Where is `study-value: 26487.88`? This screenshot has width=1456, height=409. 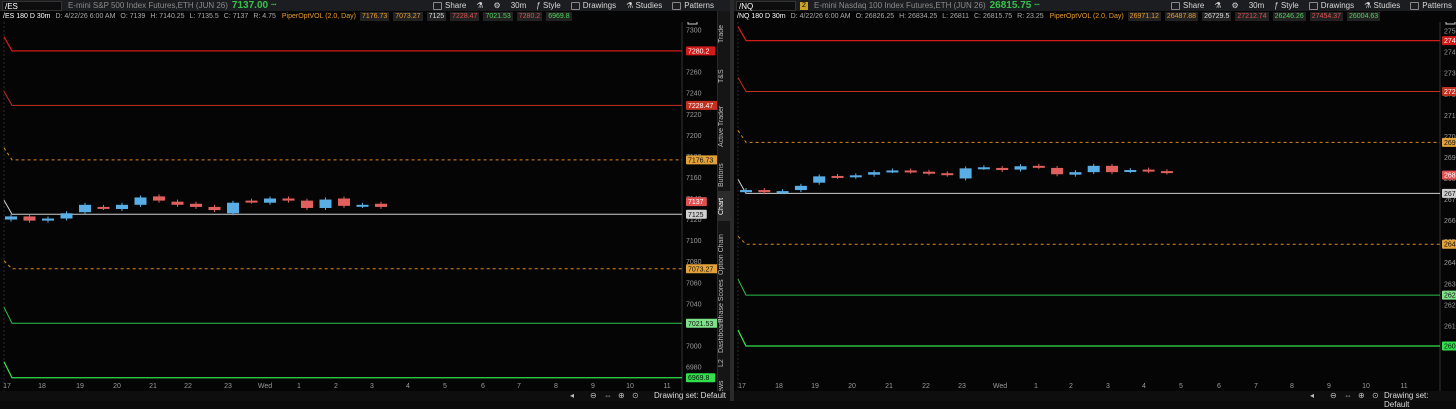
study-value: 26487.88 is located at coordinates (1181, 16).